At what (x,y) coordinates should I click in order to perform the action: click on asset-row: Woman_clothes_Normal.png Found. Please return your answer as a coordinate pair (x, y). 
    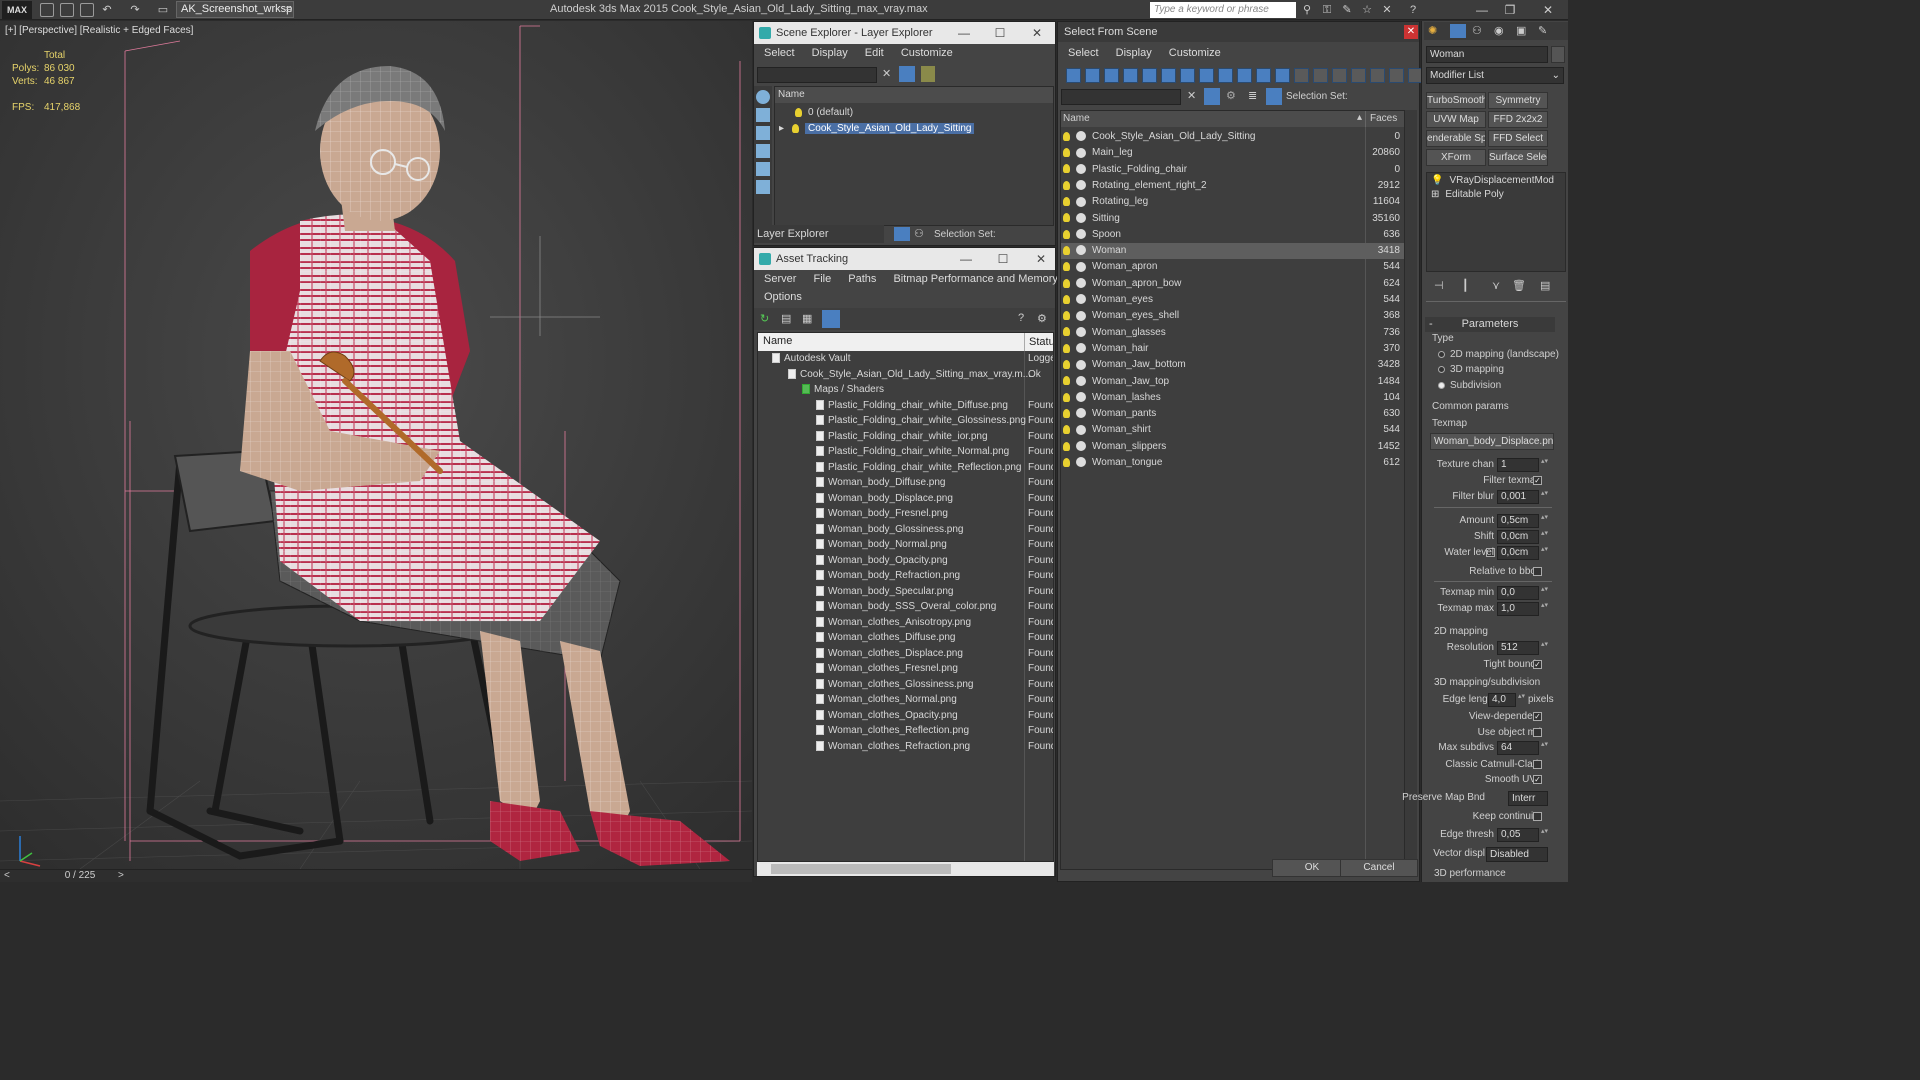
    Looking at the image, I should click on (905, 700).